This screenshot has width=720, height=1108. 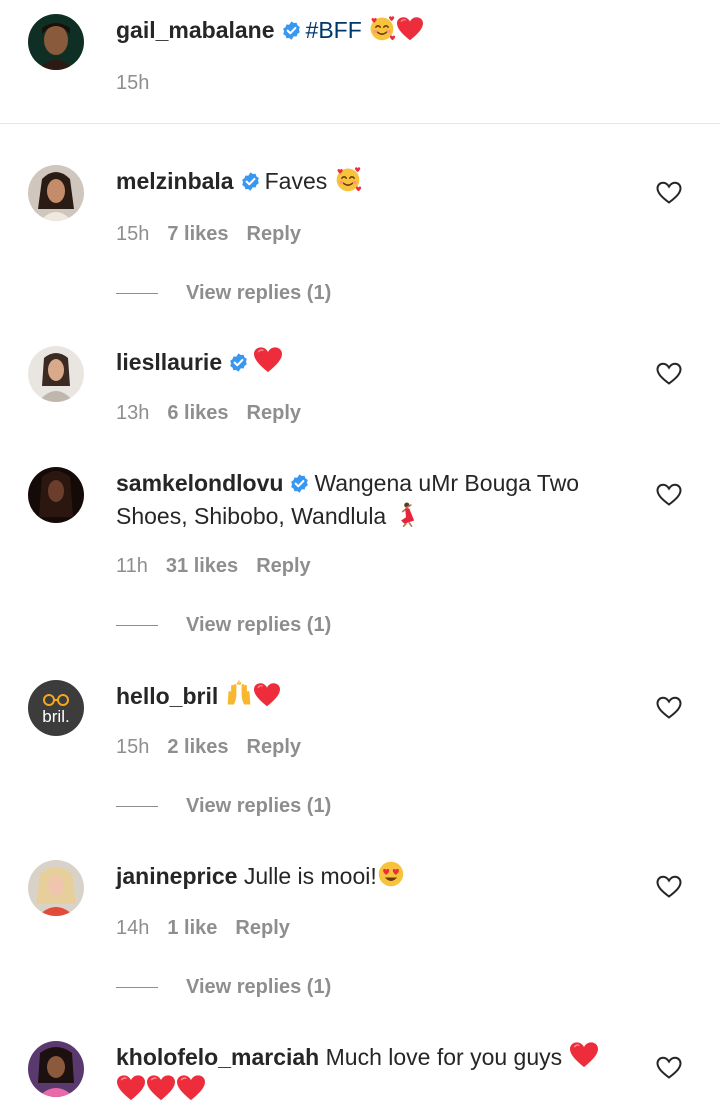 I want to click on caption-meta: 15h, so click(x=141, y=83).